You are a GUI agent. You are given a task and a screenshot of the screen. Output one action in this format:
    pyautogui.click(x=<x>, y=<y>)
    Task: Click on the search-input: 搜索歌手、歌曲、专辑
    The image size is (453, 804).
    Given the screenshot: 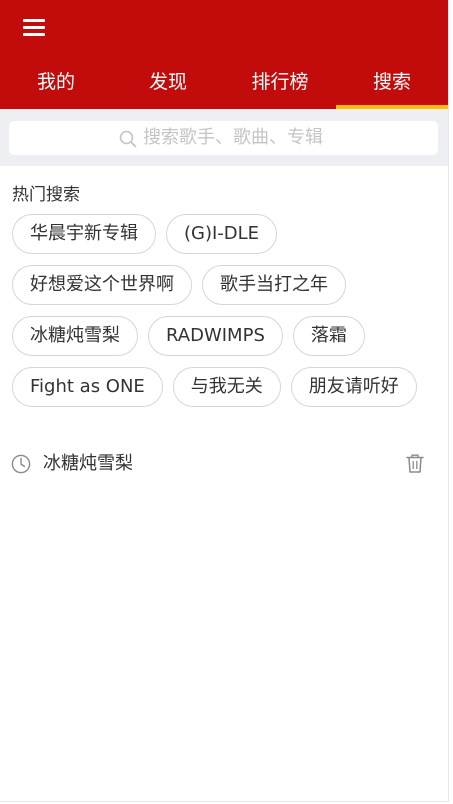 What is the action you would take?
    pyautogui.click(x=223, y=138)
    